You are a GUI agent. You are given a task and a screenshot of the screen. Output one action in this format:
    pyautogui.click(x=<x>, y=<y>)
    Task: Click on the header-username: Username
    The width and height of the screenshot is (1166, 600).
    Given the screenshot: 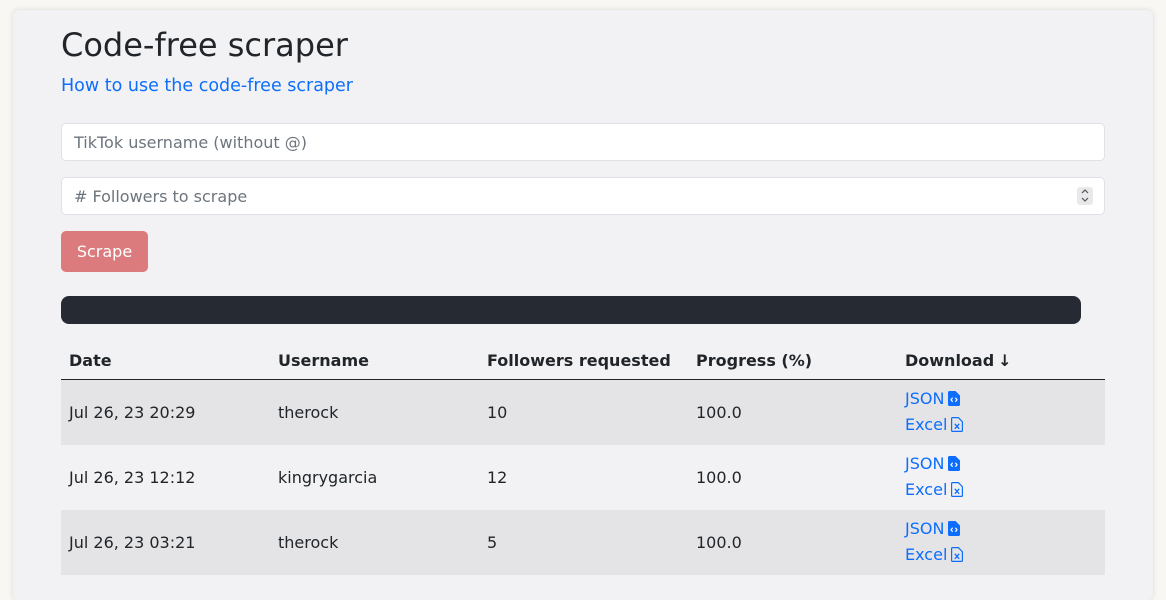 What is the action you would take?
    pyautogui.click(x=374, y=360)
    